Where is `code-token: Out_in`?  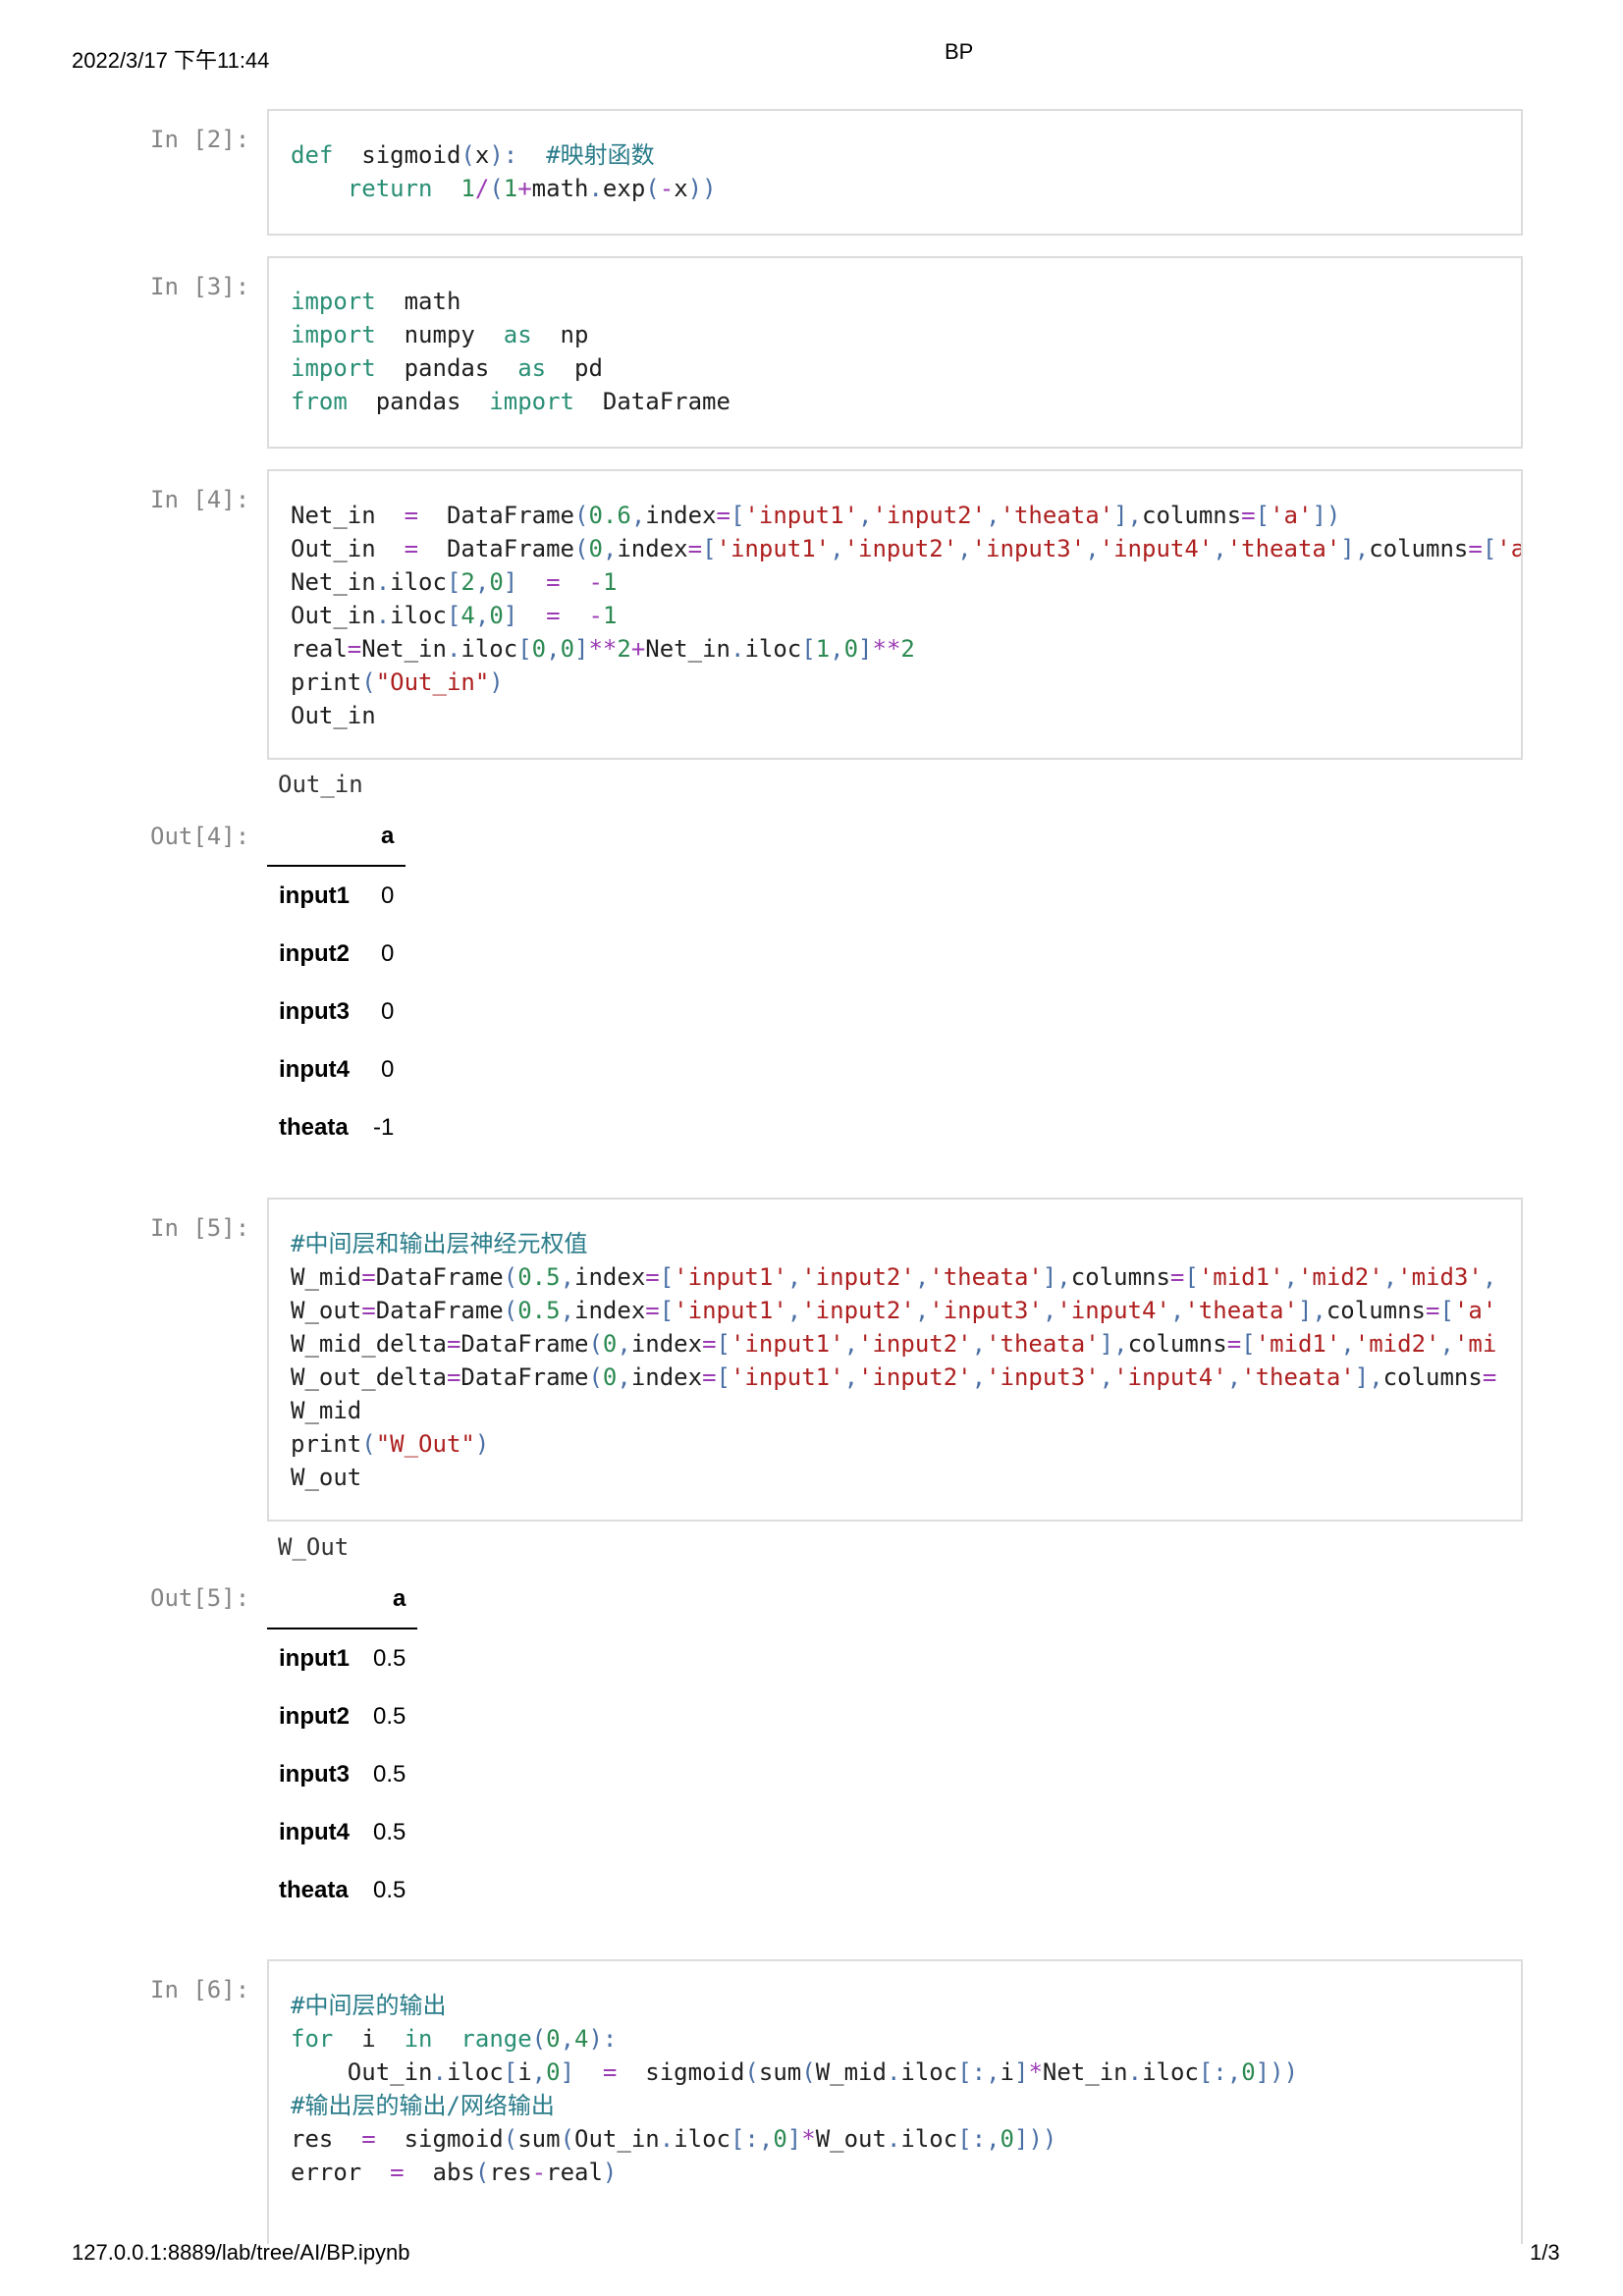 code-token: Out_in is located at coordinates (617, 2139).